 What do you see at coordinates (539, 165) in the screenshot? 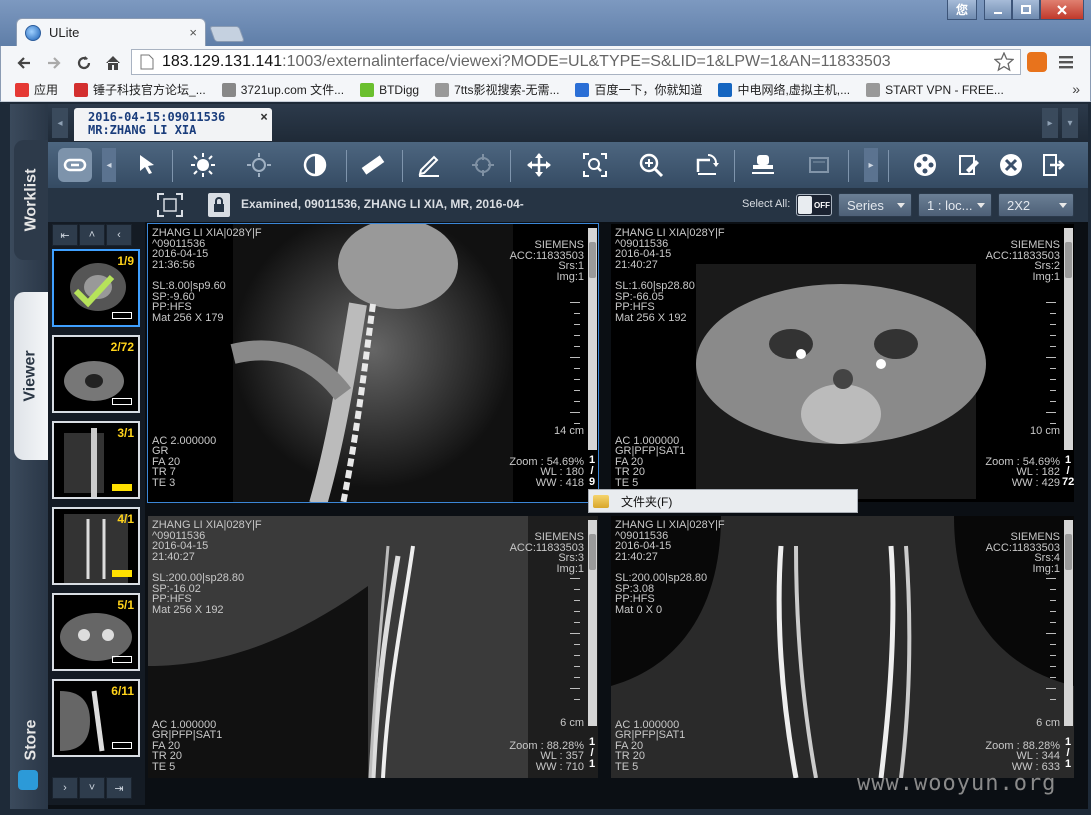
I see `pan-button` at bounding box center [539, 165].